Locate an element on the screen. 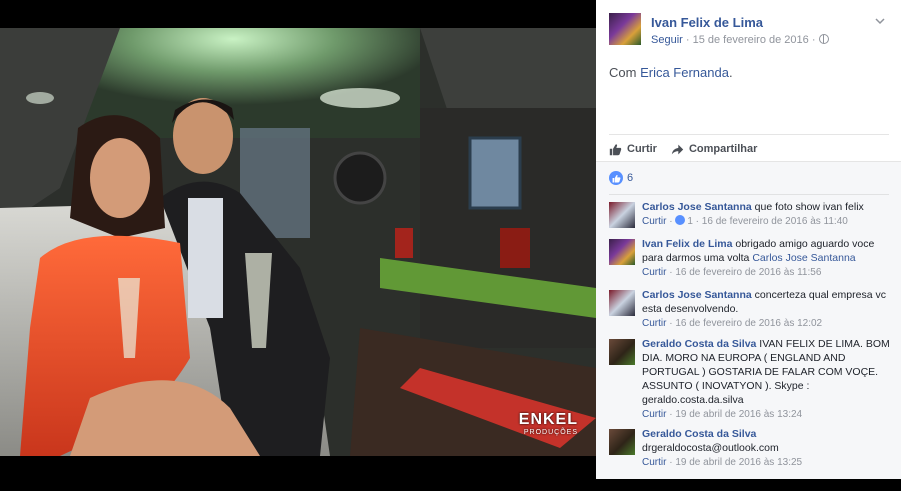  comment-meta: Curtir · 19 de abril de 2016 às 13:24 is located at coordinates (722, 414).